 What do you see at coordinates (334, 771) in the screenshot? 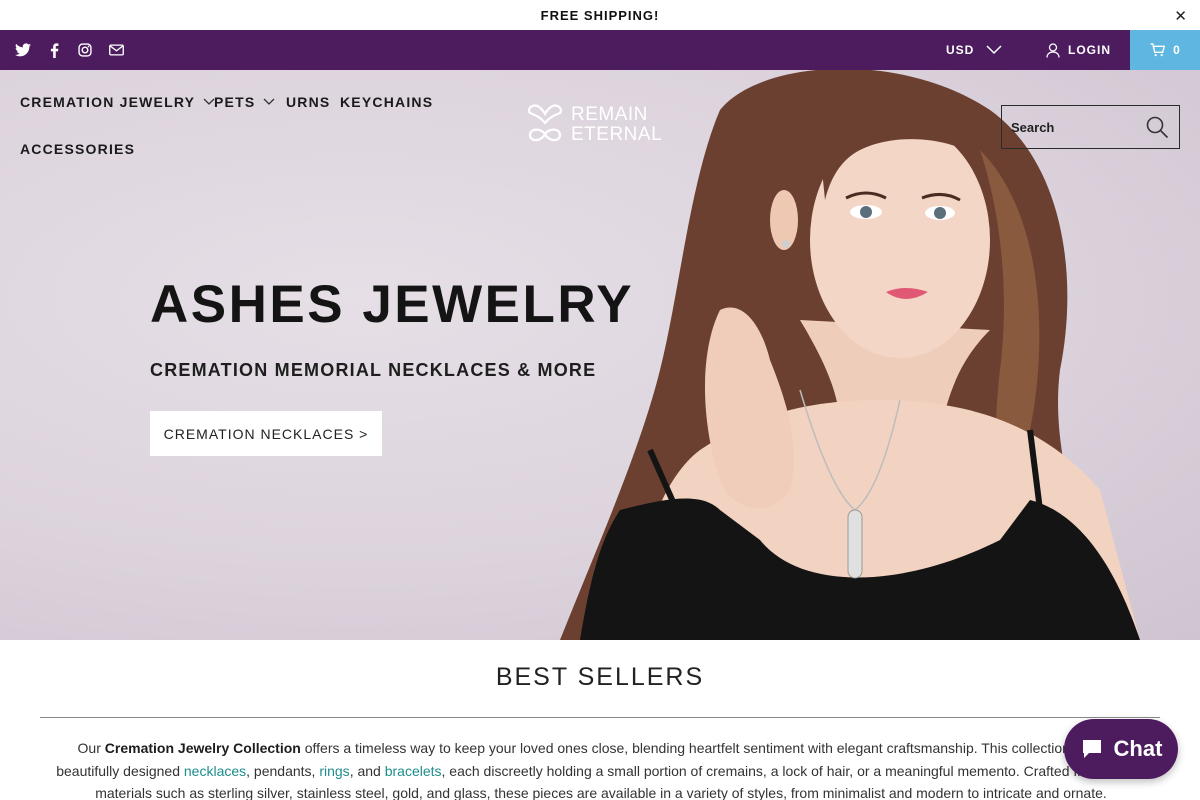
I see `rings-link: rings` at bounding box center [334, 771].